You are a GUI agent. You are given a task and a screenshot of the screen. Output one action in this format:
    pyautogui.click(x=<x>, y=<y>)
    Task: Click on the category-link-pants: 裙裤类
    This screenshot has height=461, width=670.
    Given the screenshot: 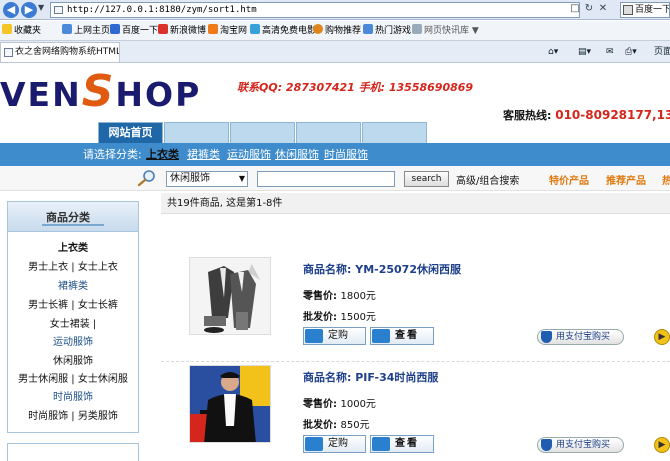 What is the action you would take?
    pyautogui.click(x=203, y=154)
    